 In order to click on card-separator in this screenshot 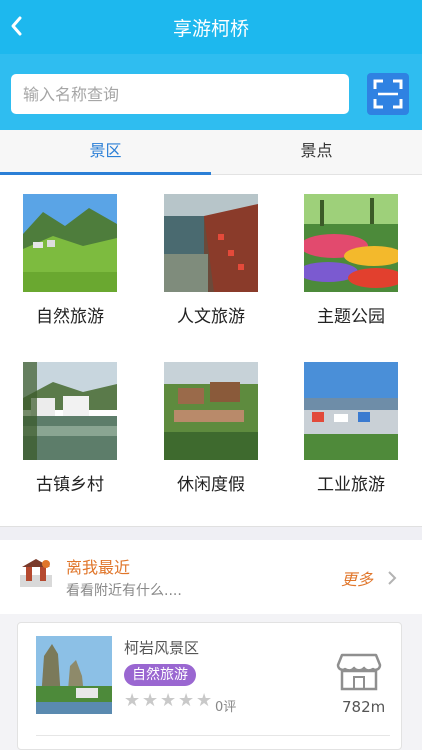, I will do `click(213, 735)`.